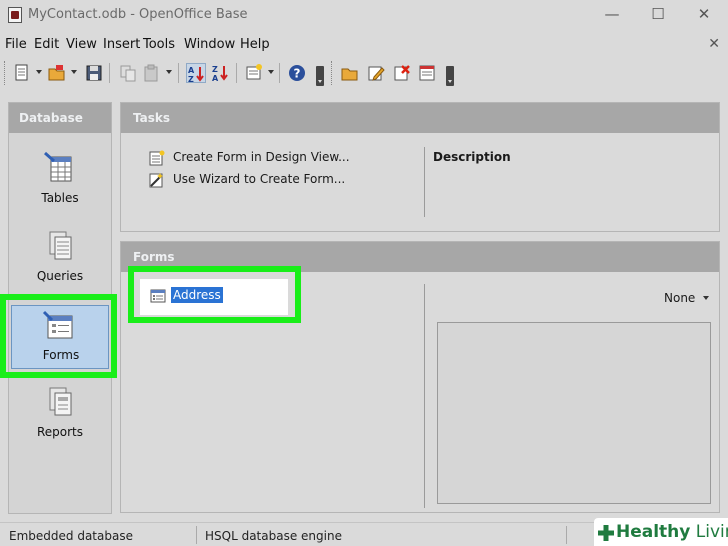 The width and height of the screenshot is (728, 546). I want to click on highlight-forms-nav, so click(58, 336).